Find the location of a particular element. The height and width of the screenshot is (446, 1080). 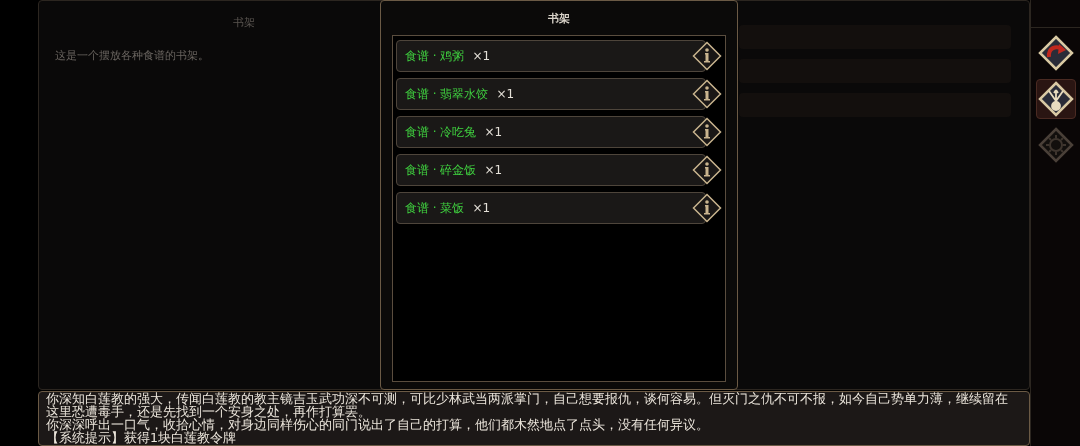

recipe-item: 食谱 · 翡翠水饺 ×1 is located at coordinates (551, 93).